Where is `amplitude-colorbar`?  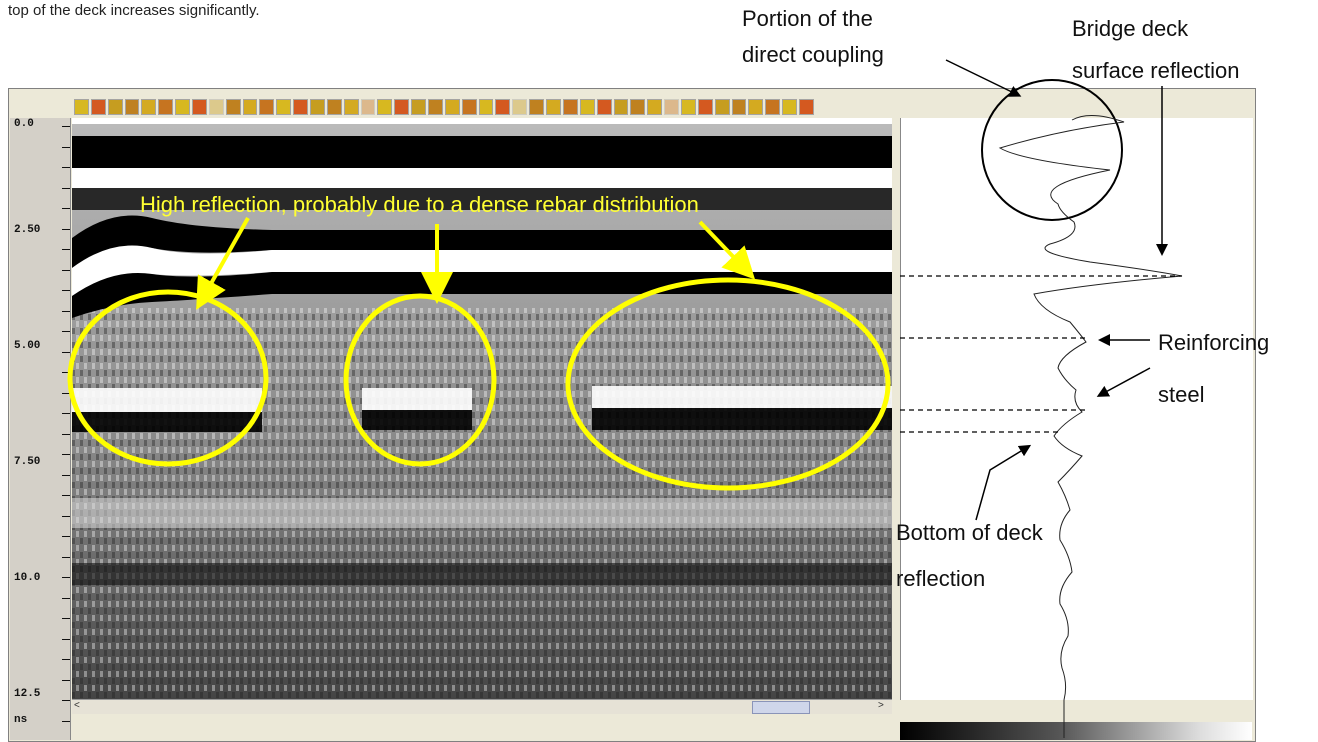
amplitude-colorbar is located at coordinates (1076, 731).